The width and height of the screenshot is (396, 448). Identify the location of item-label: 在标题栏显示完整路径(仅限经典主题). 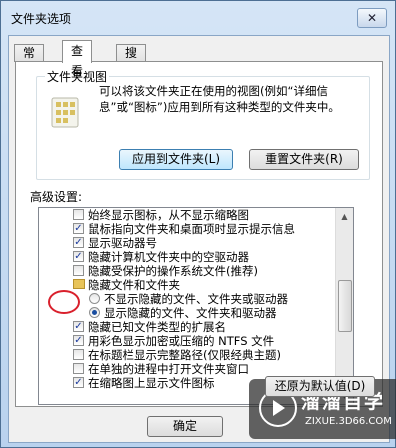
(184, 355).